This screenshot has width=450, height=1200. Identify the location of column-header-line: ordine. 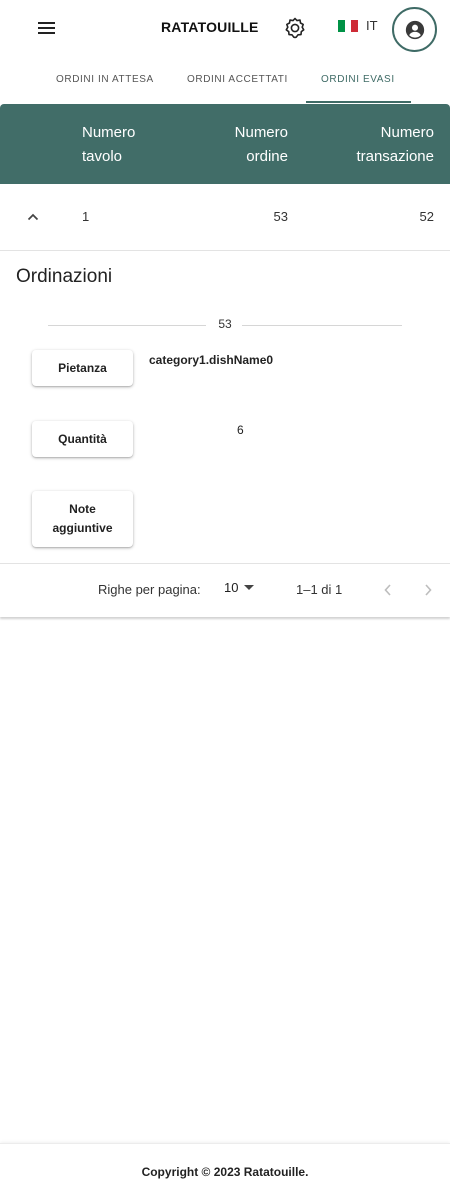
(267, 156).